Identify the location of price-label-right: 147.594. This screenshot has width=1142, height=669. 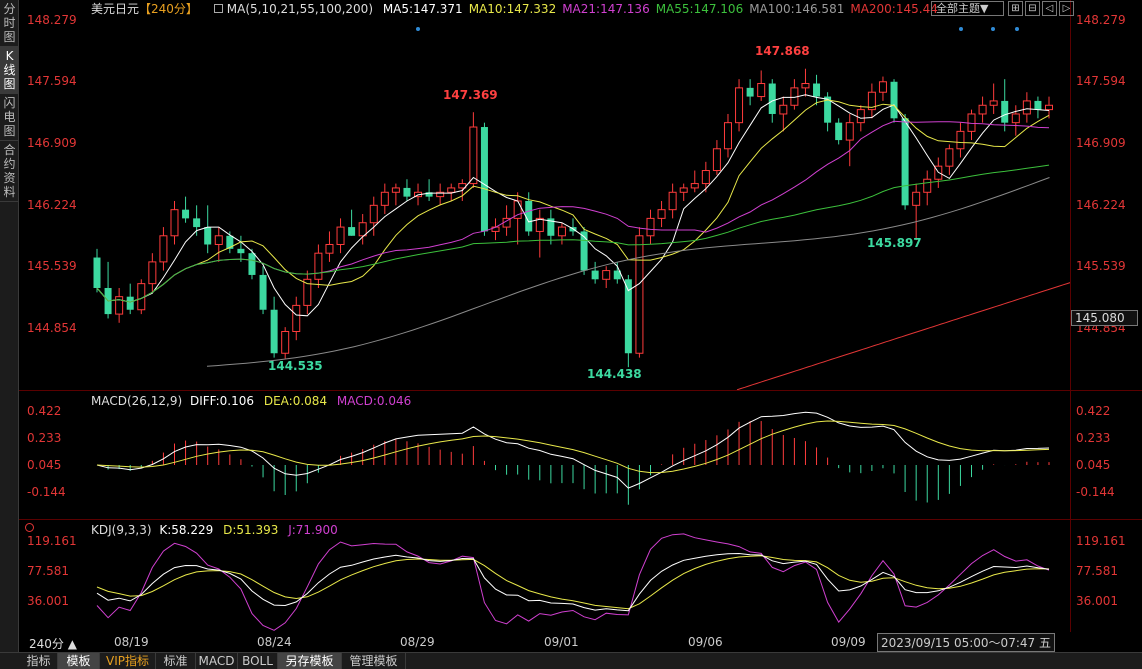
(1101, 81).